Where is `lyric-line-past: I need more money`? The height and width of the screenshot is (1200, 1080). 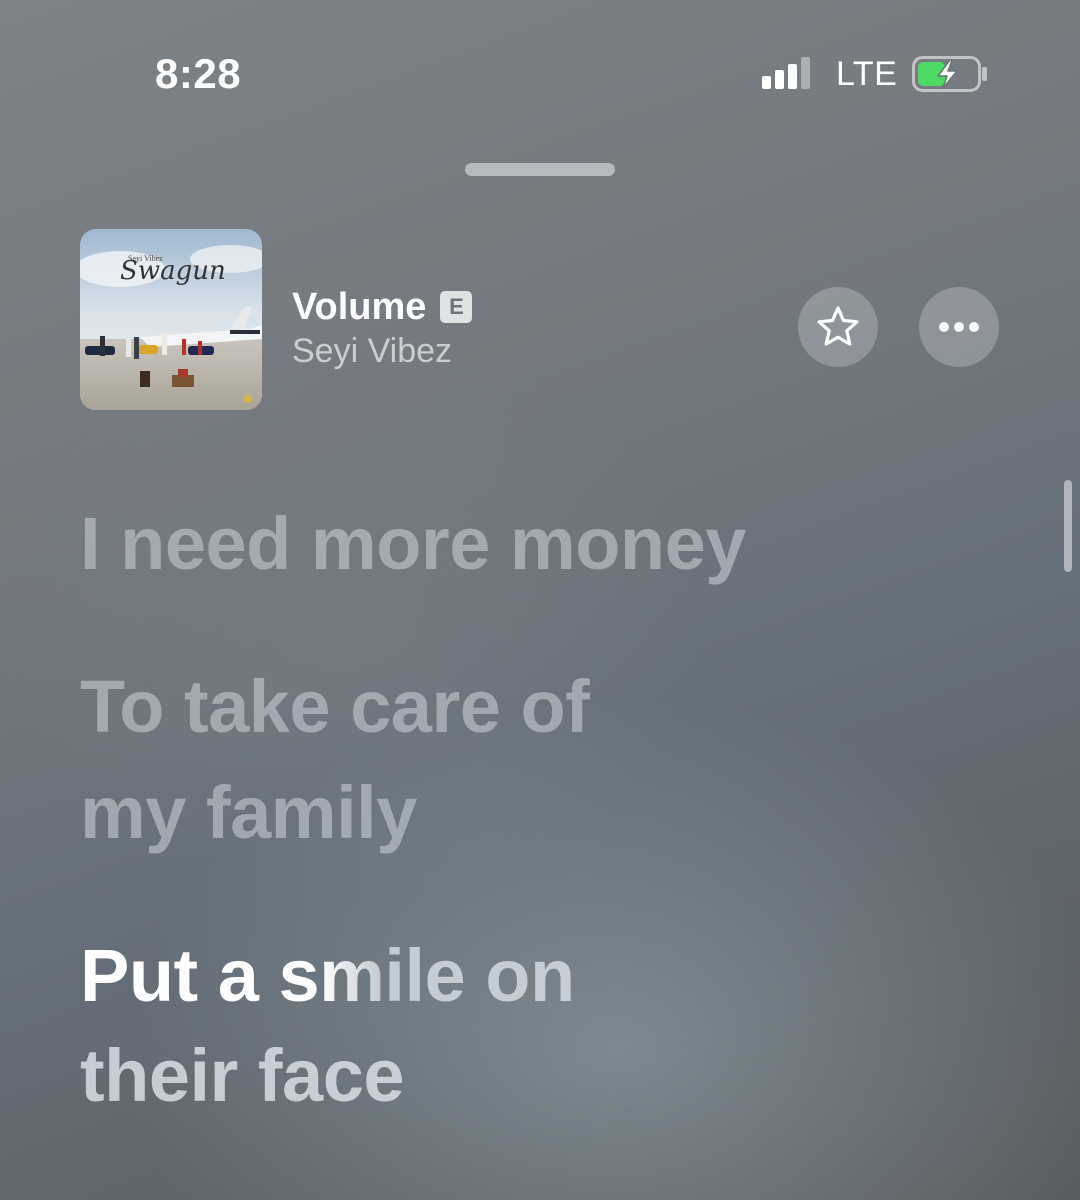
lyric-line-past: I need more money is located at coordinates (530, 544).